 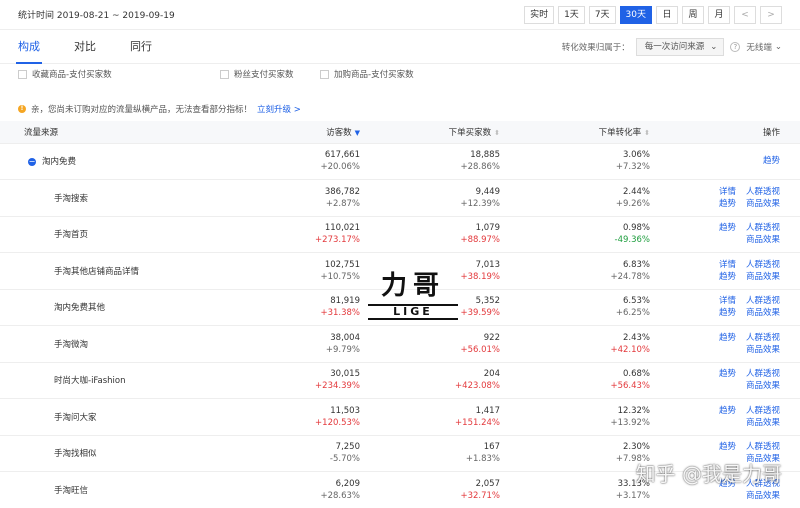 What do you see at coordinates (667, 14) in the screenshot?
I see `range-day-button: 日` at bounding box center [667, 14].